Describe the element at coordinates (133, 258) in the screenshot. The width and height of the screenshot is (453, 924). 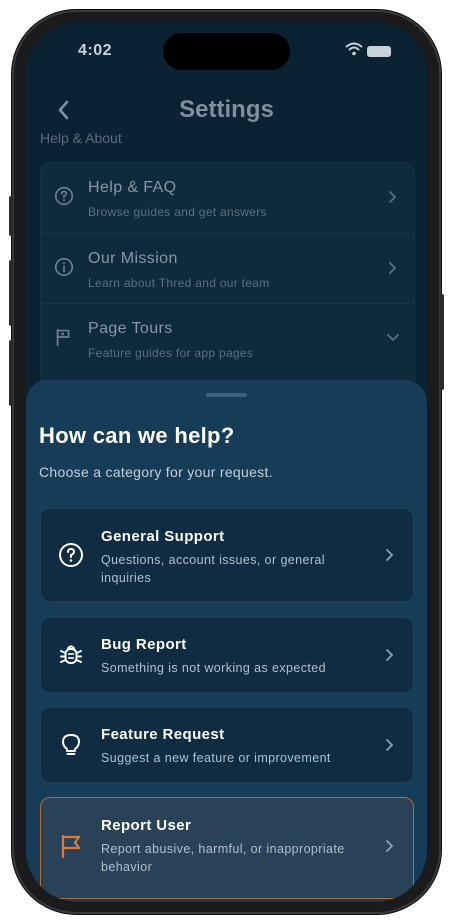
I see `settings-item-title: Our Mission` at that location.